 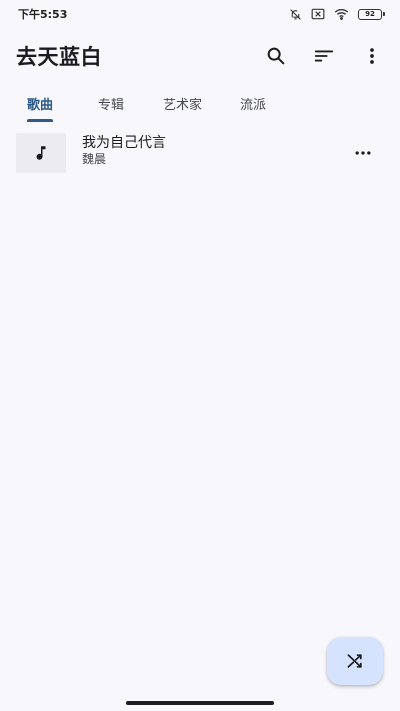 I want to click on search-button, so click(x=276, y=56).